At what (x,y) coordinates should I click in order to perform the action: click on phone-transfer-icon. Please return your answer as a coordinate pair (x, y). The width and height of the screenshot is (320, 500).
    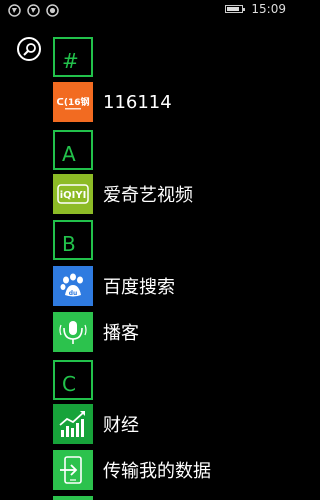
    Looking at the image, I should click on (73, 470).